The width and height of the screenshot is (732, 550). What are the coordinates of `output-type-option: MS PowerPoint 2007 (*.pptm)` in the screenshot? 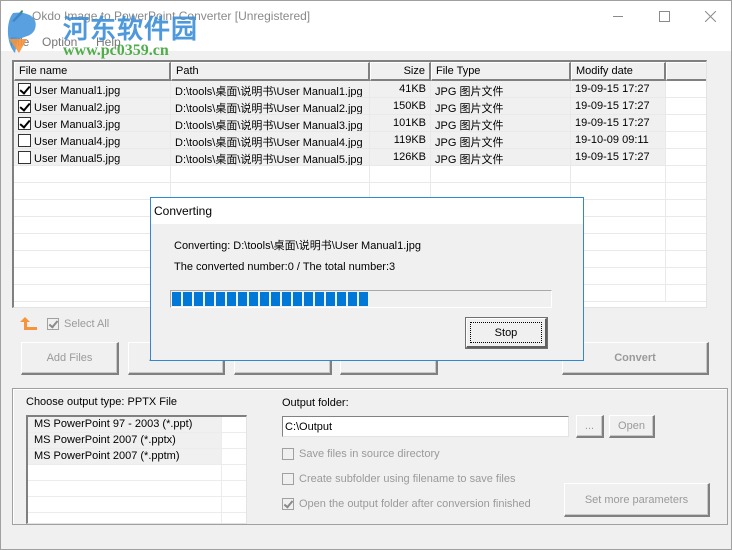 It's located at (137, 457).